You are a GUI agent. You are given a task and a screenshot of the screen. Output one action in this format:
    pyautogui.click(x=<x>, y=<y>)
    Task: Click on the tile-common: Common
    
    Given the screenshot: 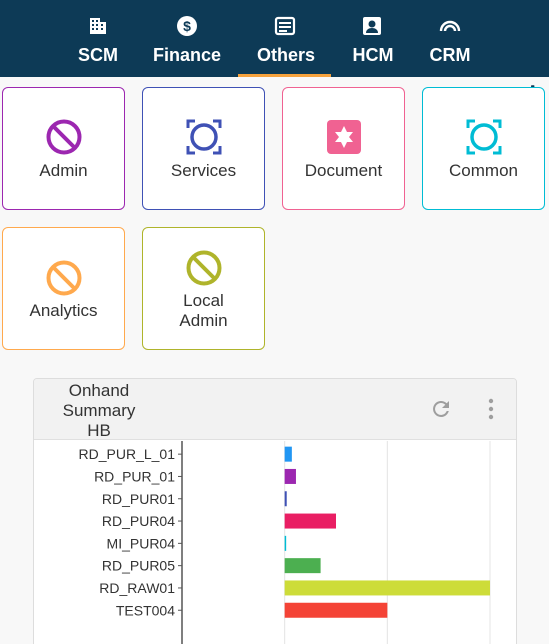 What is the action you would take?
    pyautogui.click(x=483, y=148)
    